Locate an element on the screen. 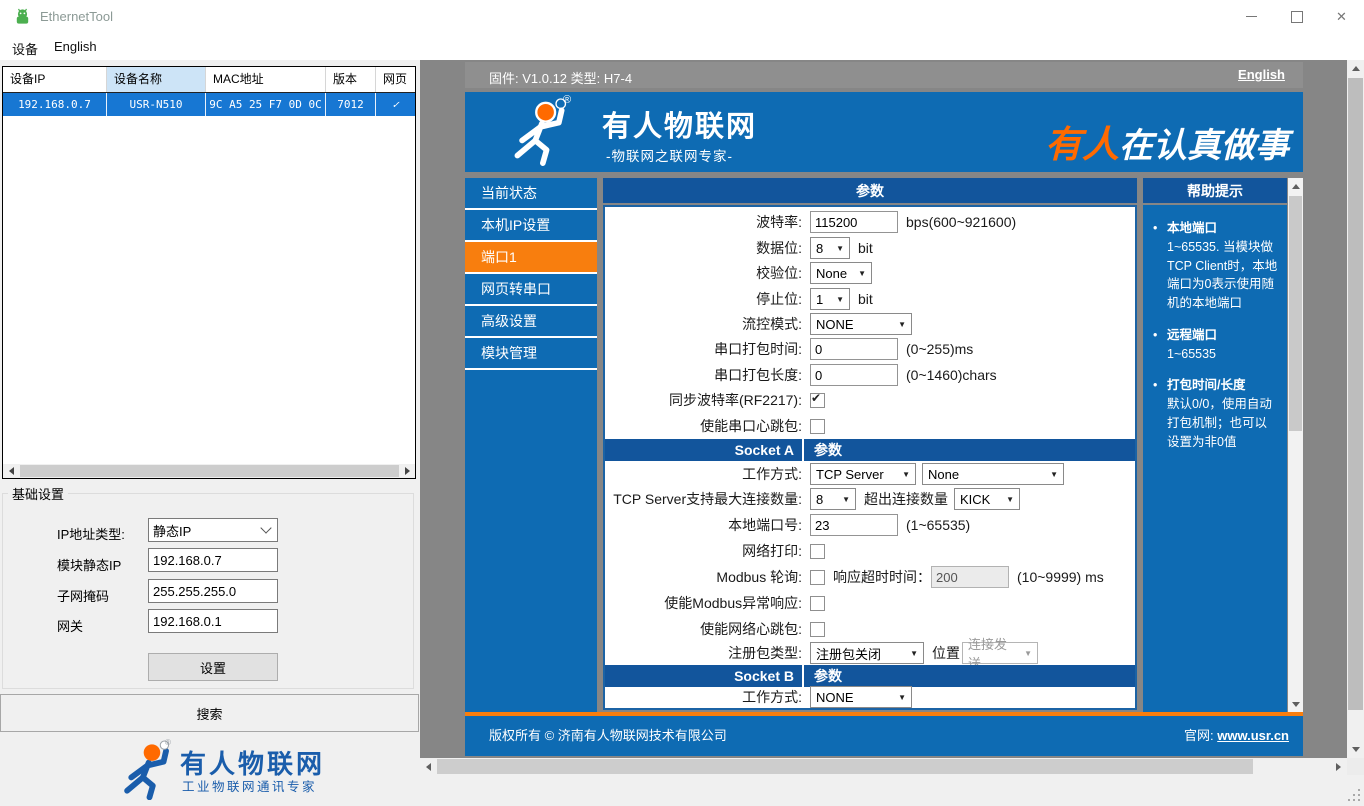 The height and width of the screenshot is (806, 1364). close-icon: ✕ is located at coordinates (1341, 16).